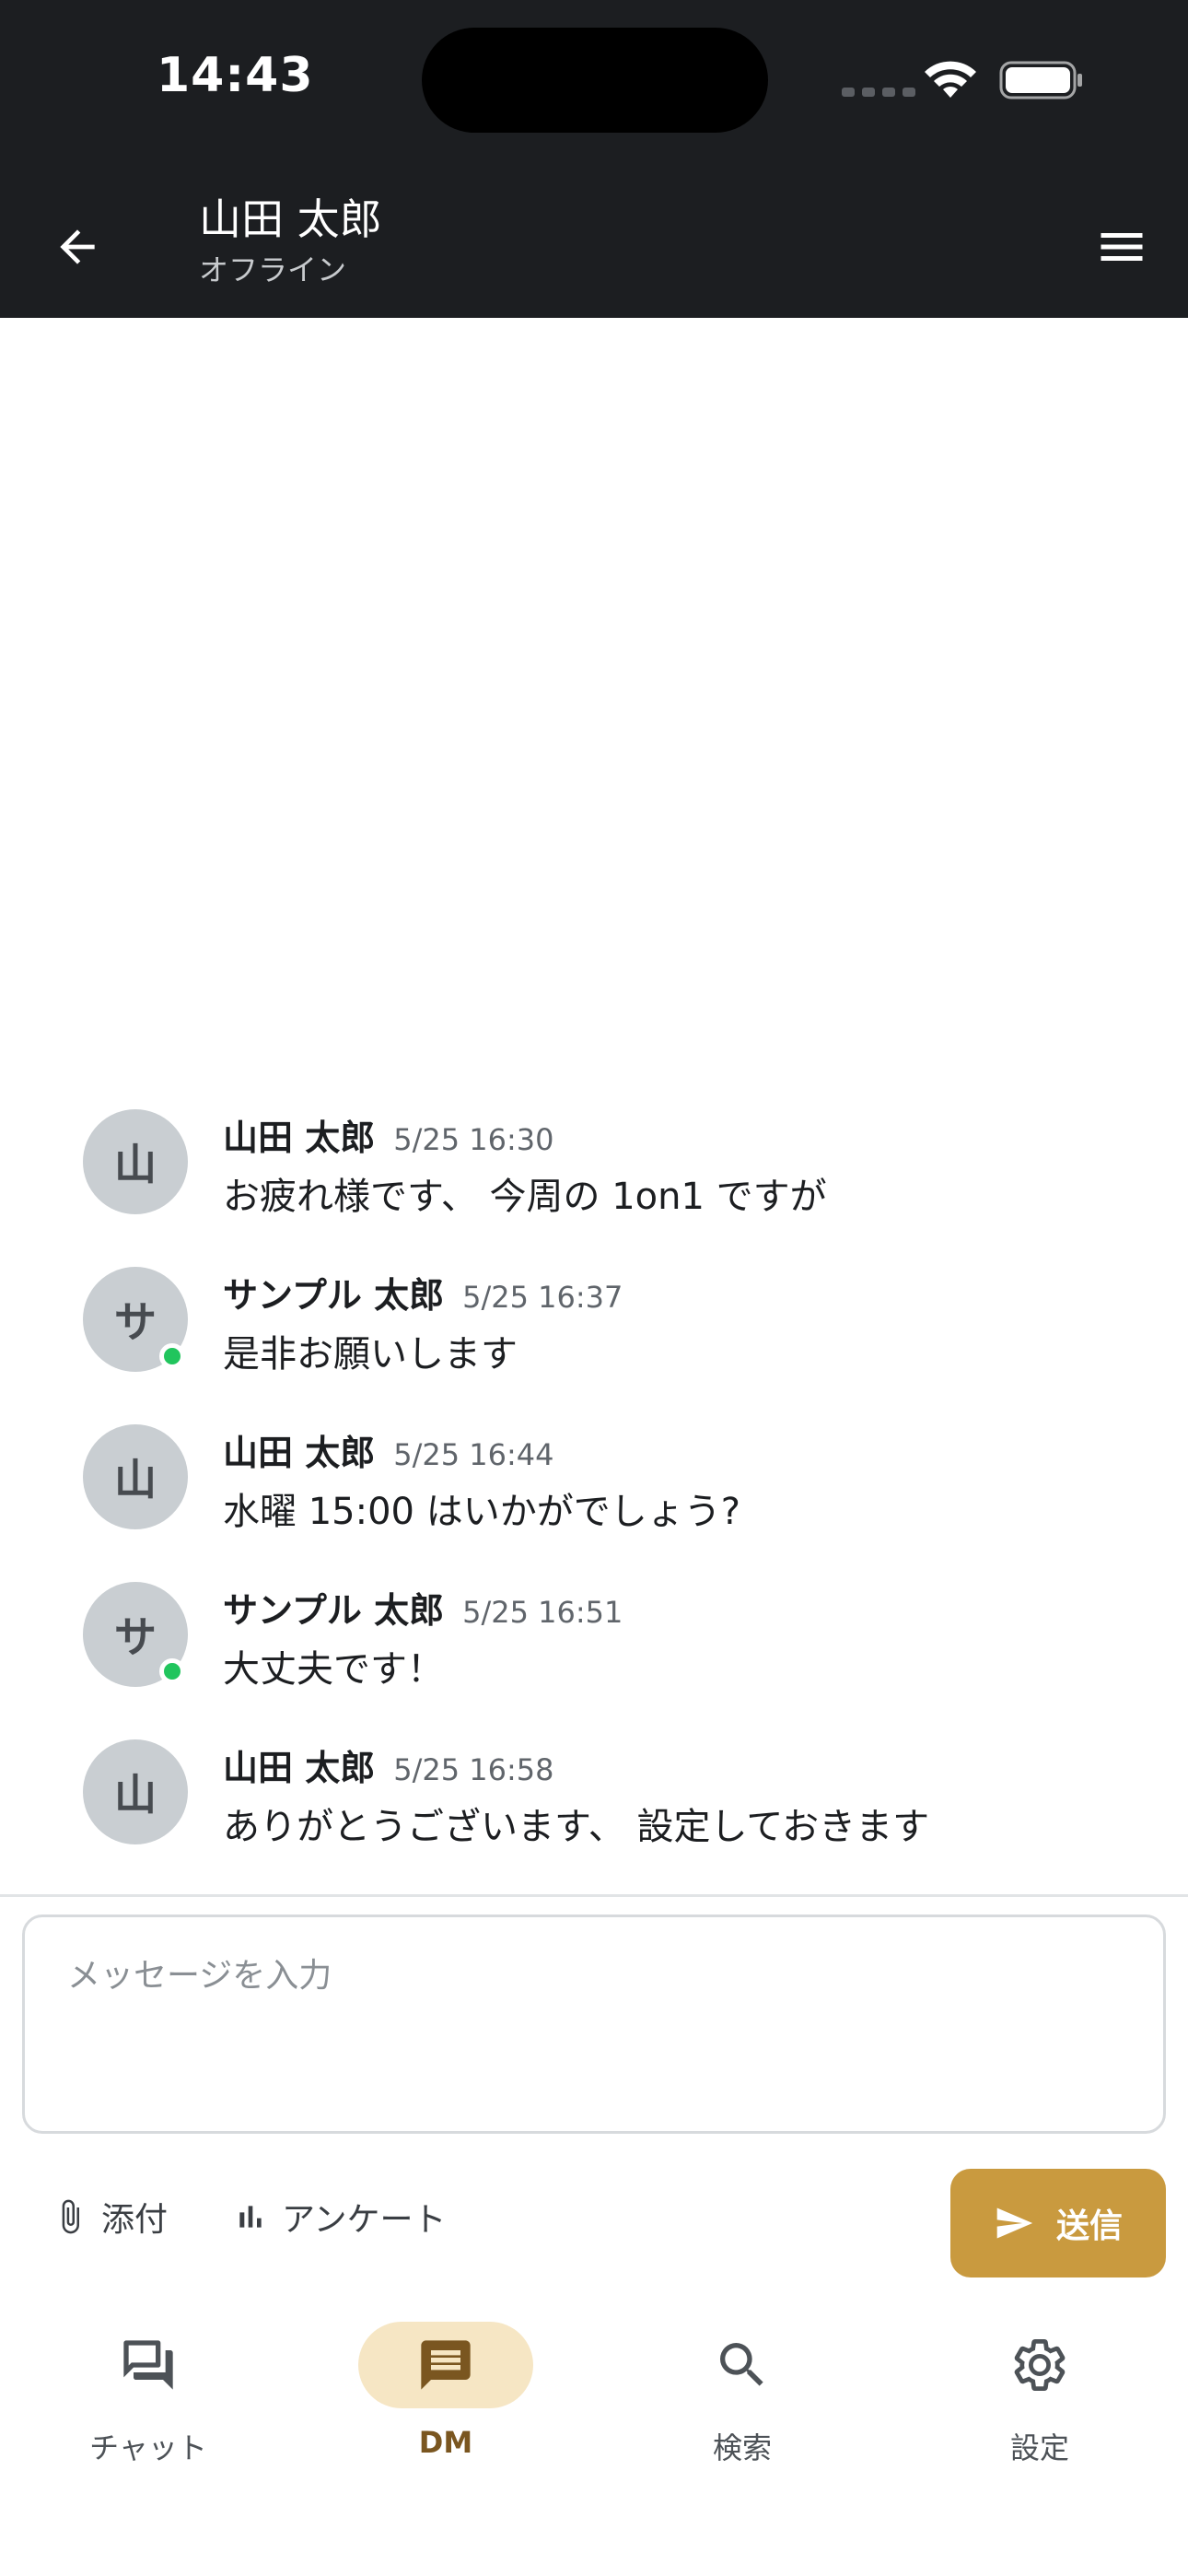 This screenshot has height=2576, width=1188. What do you see at coordinates (594, 1787) in the screenshot?
I see `message-item: 山 山田 太郎 5/25 16:58 ありがとうございます、 設定しておきます` at bounding box center [594, 1787].